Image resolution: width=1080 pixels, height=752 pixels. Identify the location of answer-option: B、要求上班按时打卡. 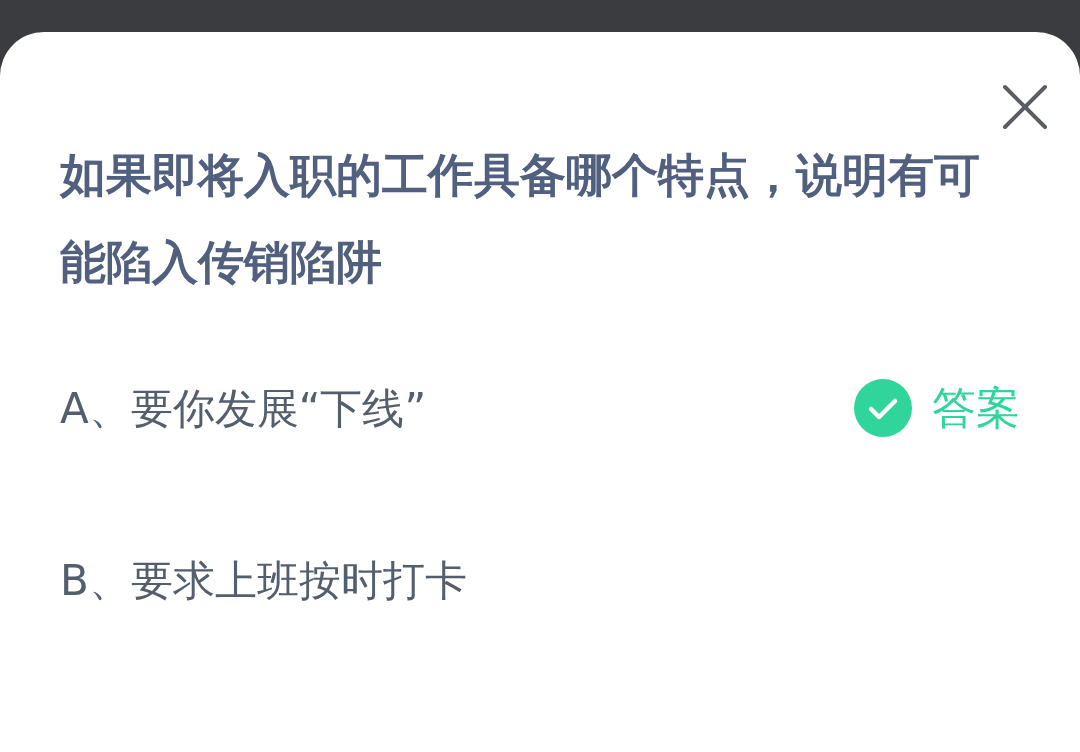
(263, 580).